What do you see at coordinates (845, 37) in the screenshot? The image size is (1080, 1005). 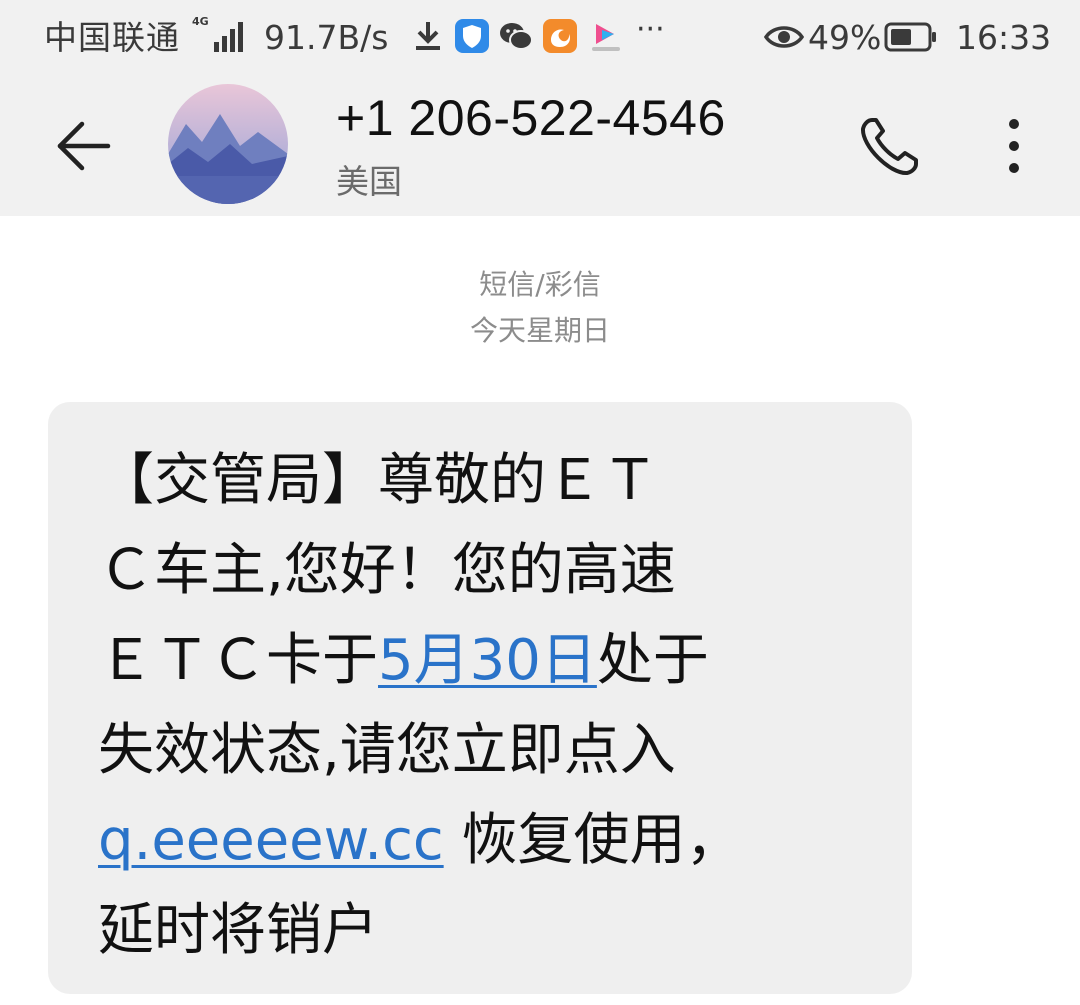 I see `battery-percentage: 49%` at bounding box center [845, 37].